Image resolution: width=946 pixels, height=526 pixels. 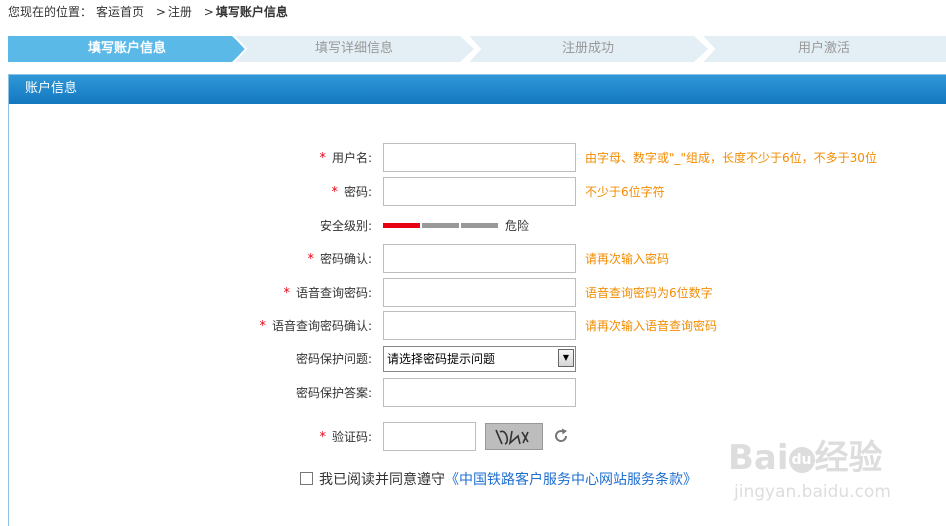 I want to click on voice-password-confirm-label: * 语音查询密码确认:, so click(x=315, y=326).